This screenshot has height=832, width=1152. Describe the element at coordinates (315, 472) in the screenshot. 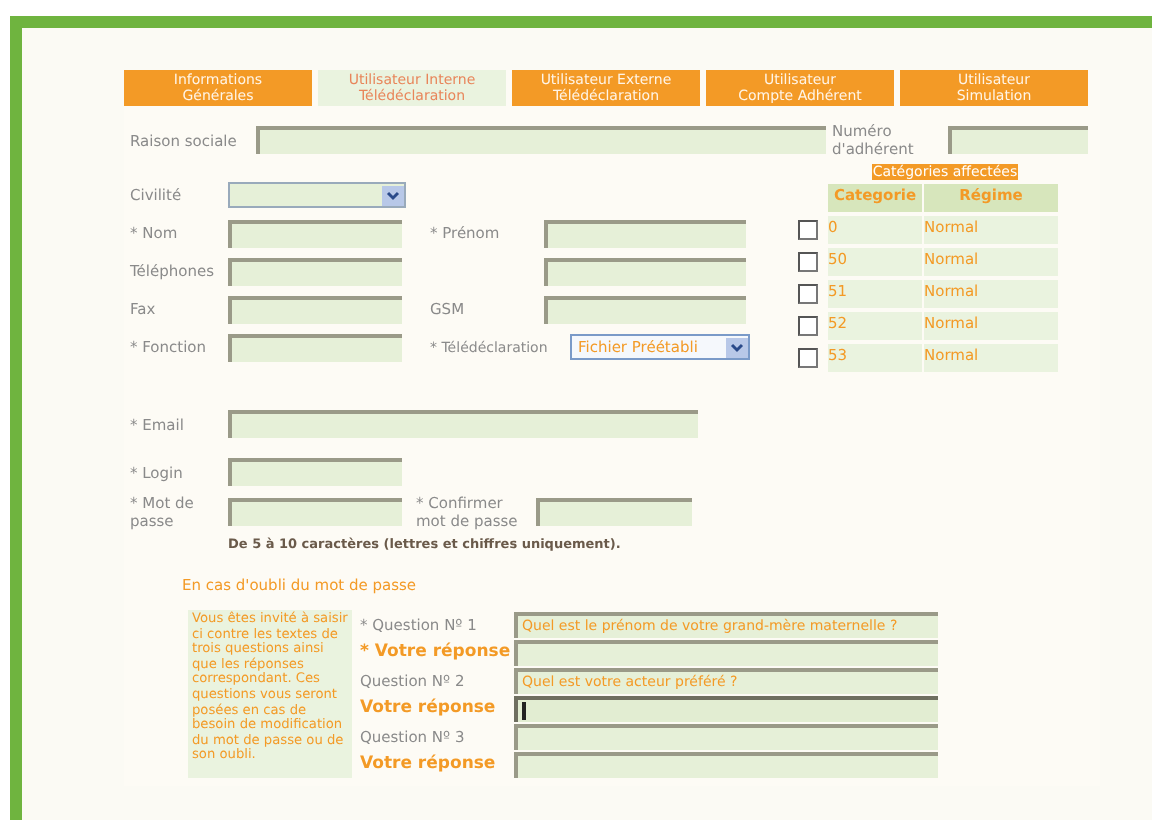

I see `login-field` at that location.